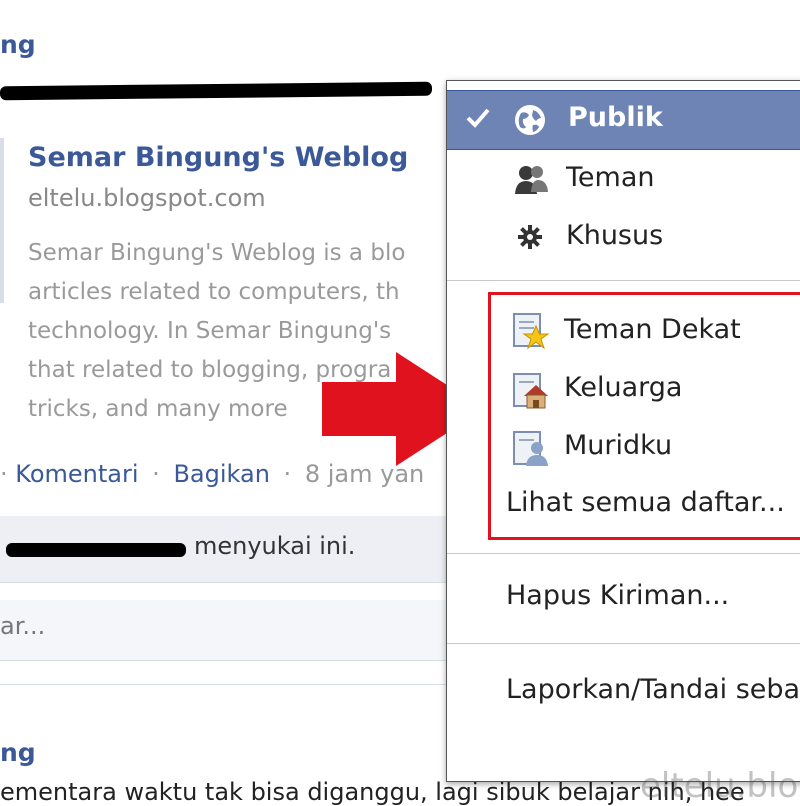  What do you see at coordinates (531, 180) in the screenshot?
I see `friends-icon` at bounding box center [531, 180].